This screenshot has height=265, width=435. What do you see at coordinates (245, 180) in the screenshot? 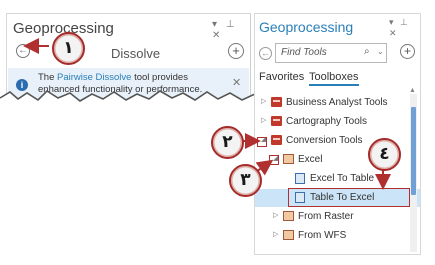
I see `callout-3: ٣` at bounding box center [245, 180].